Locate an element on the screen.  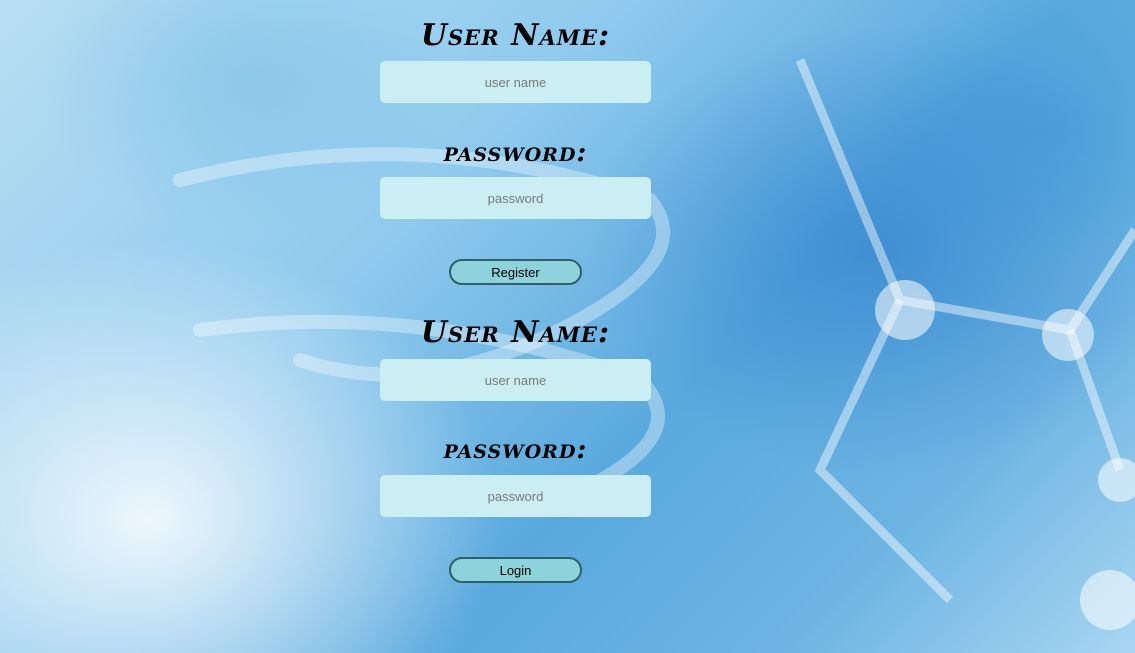
register-button: Register is located at coordinates (515, 272).